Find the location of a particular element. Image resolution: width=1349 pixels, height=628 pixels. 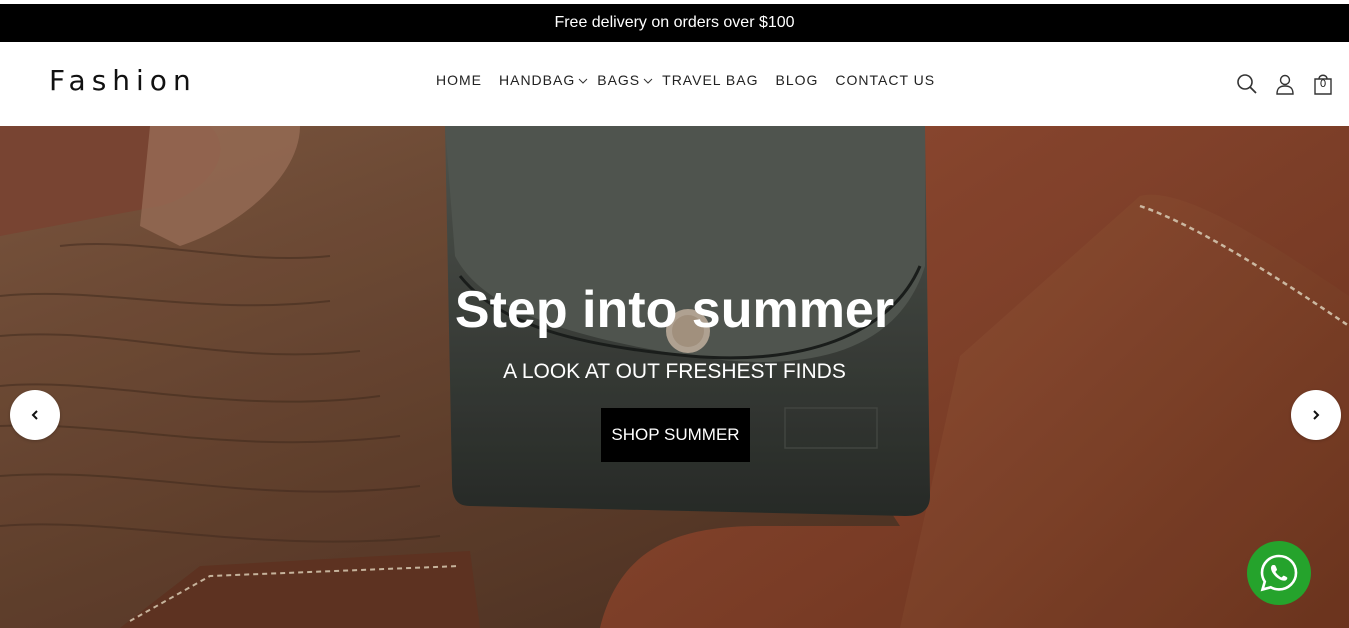

hero-title: Step into summer is located at coordinates (674, 310).